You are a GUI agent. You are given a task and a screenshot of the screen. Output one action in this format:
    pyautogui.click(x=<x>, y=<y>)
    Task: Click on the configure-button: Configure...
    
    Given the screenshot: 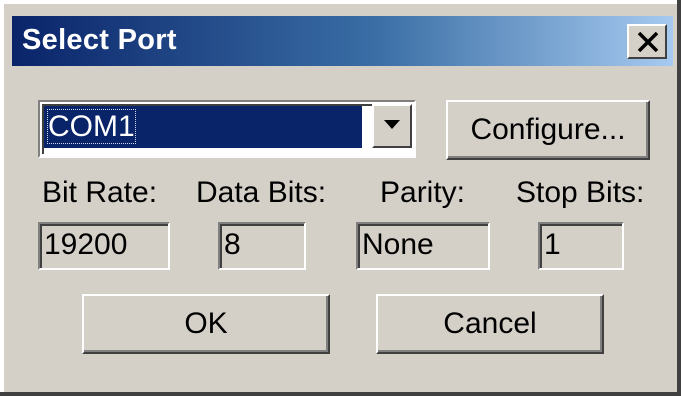 What is the action you would take?
    pyautogui.click(x=548, y=130)
    